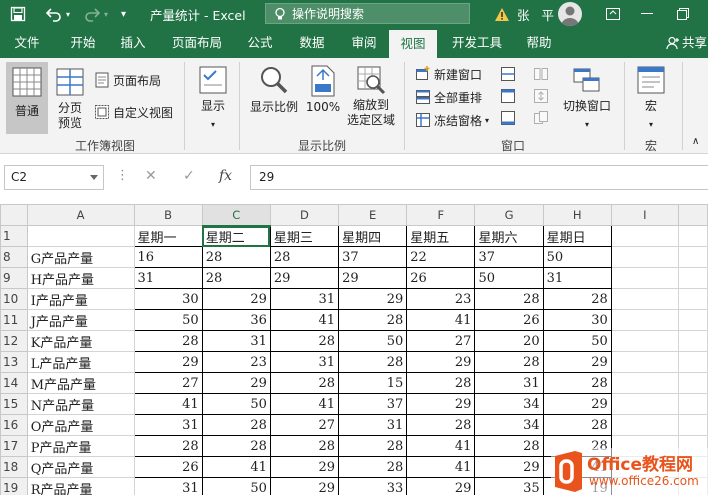 The width and height of the screenshot is (708, 495). Describe the element at coordinates (80, 320) in the screenshot. I see `product-label-cell: J产品产量` at that location.